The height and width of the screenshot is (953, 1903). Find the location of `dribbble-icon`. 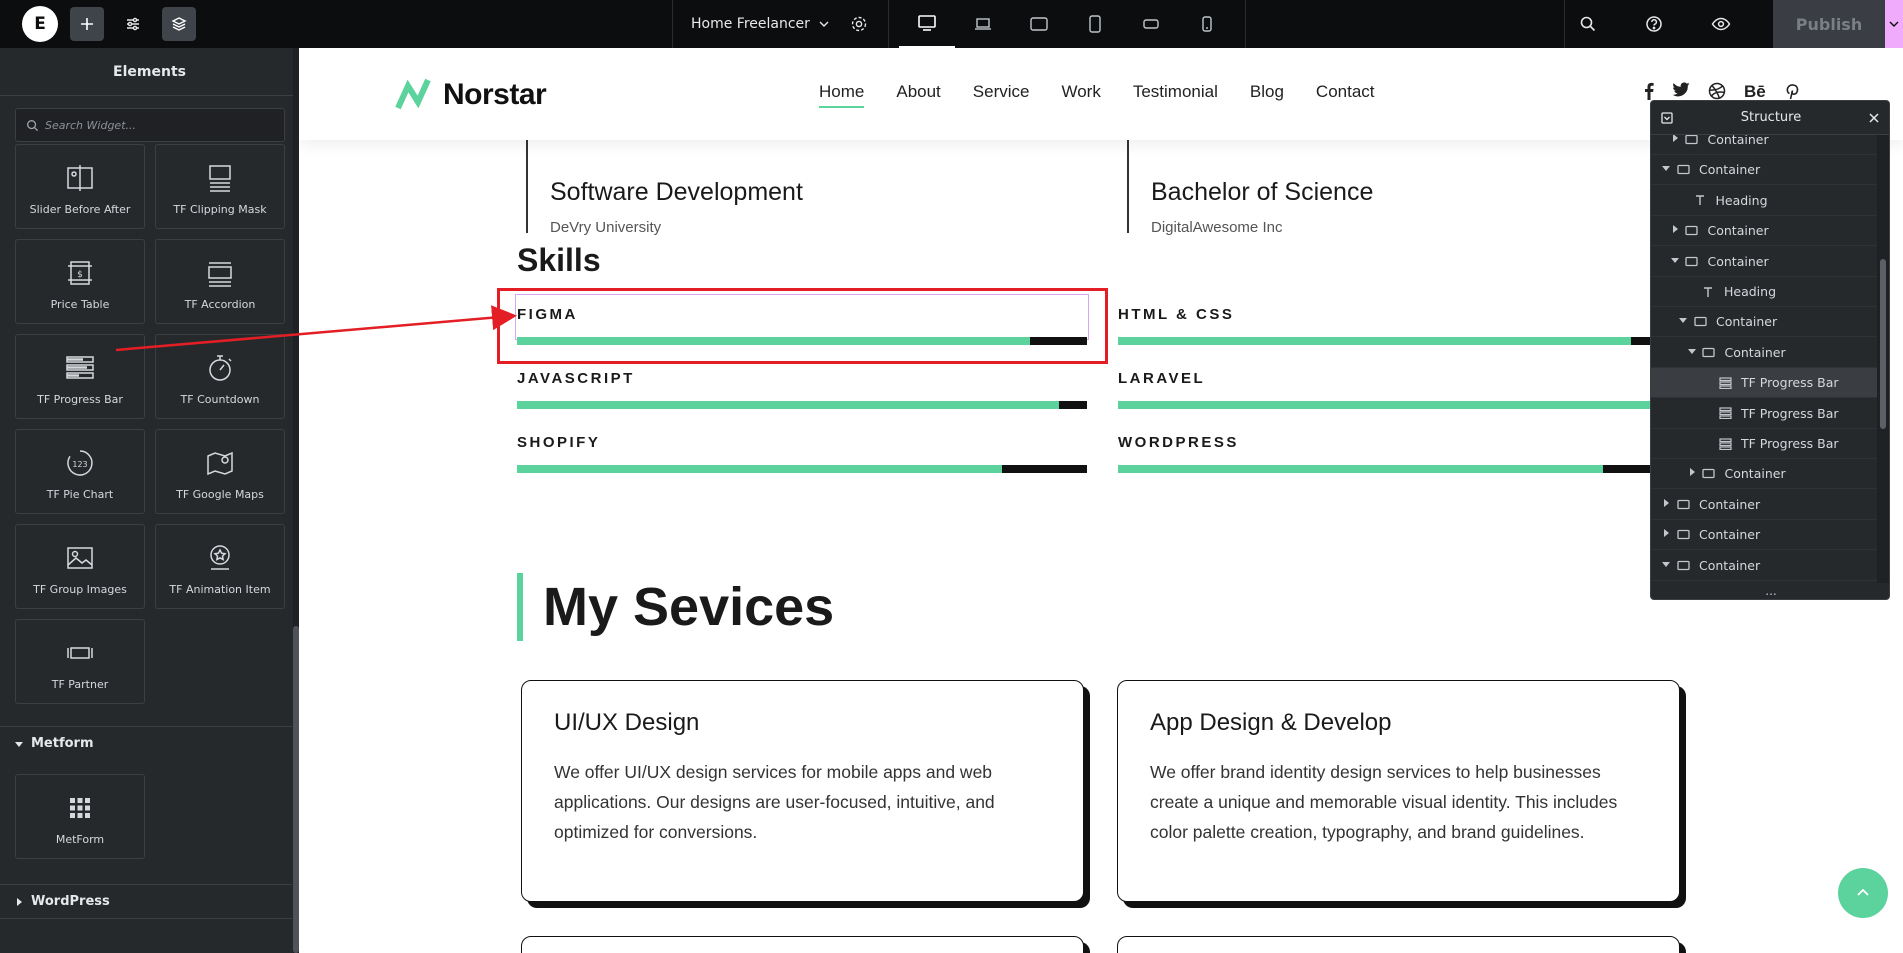

dribbble-icon is located at coordinates (1717, 91).